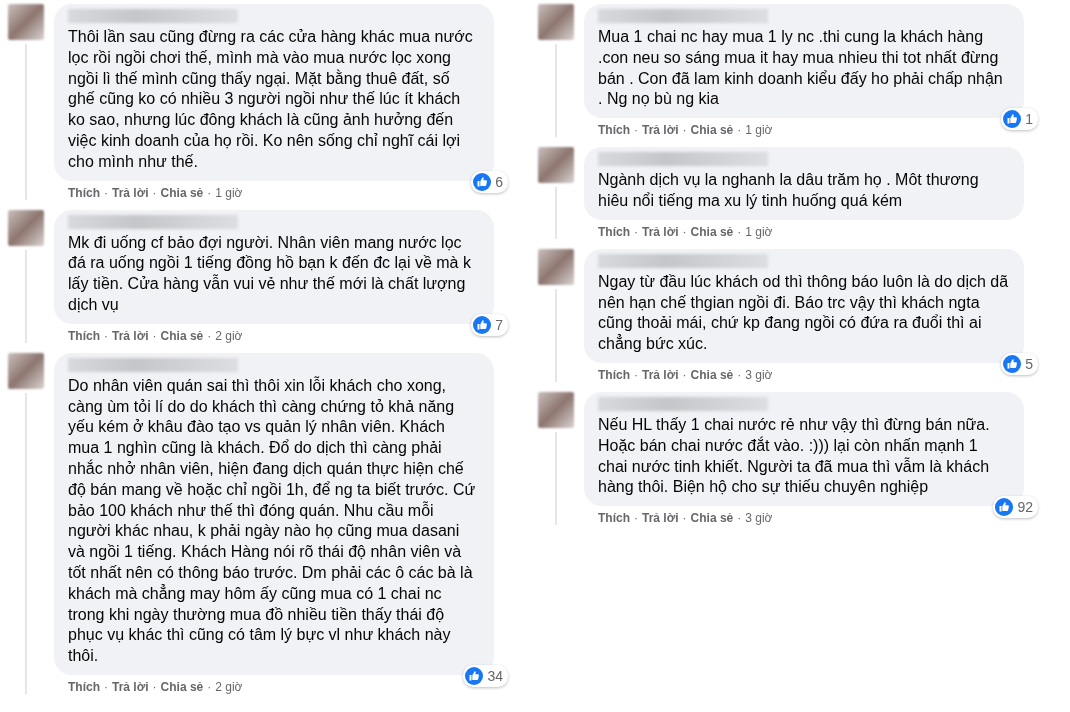  I want to click on reaction-count: 1, so click(1019, 119).